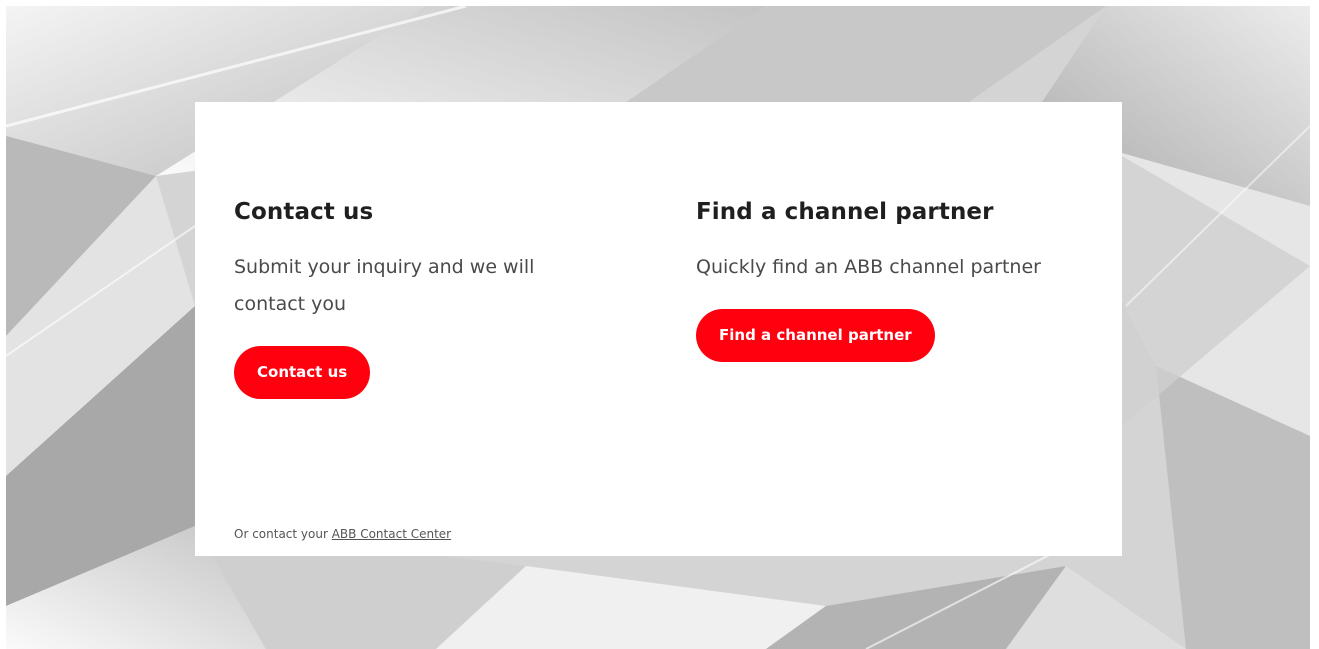  What do you see at coordinates (391, 534) in the screenshot?
I see `contact-center-link: ABB Contact Center` at bounding box center [391, 534].